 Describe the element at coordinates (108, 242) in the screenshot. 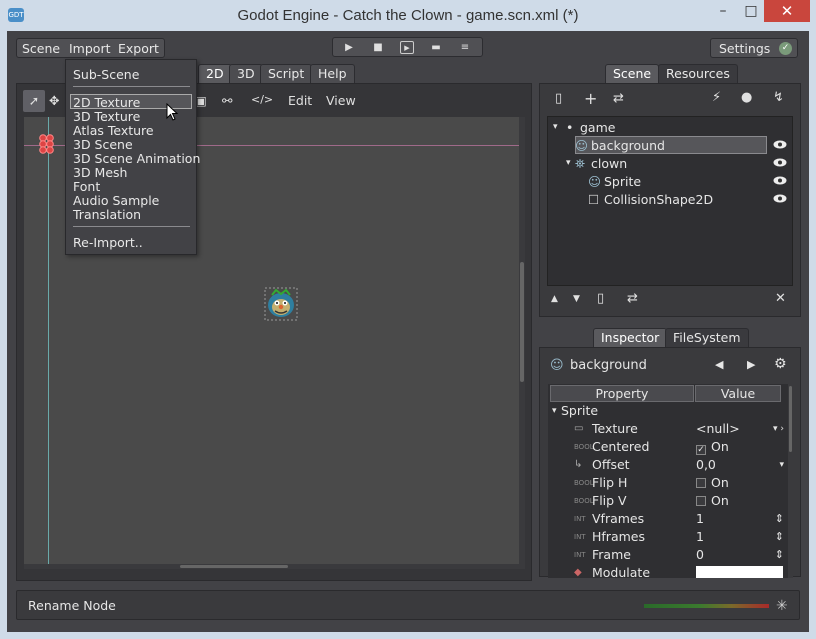

I see `menu-item-re-import: Re-Import..` at that location.